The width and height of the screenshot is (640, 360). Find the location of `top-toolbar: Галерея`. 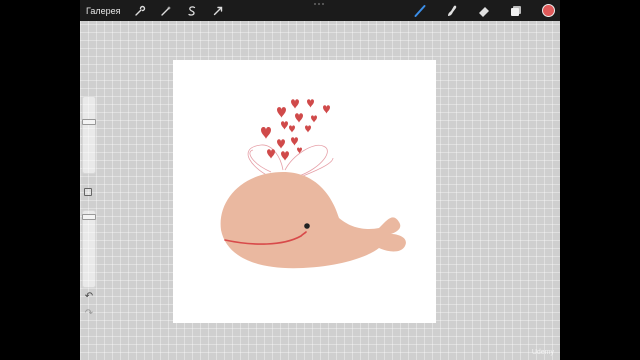

top-toolbar: Галерея is located at coordinates (320, 10).